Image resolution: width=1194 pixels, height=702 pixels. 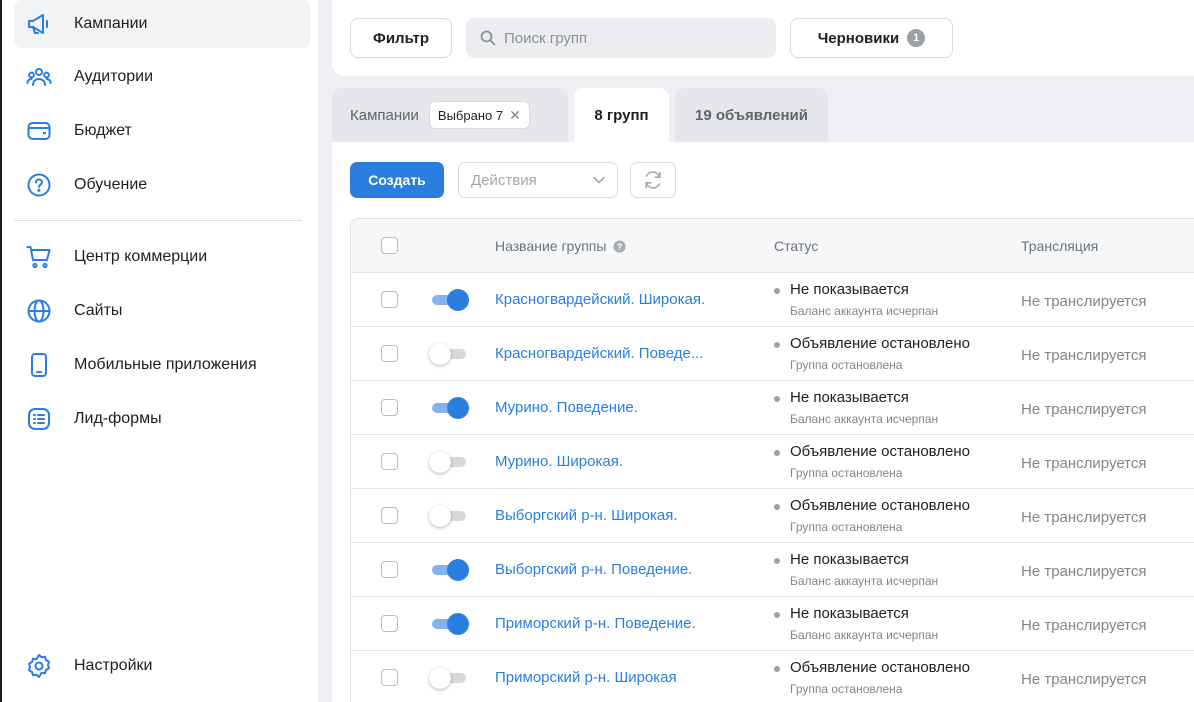 What do you see at coordinates (162, 77) in the screenshot?
I see `sidebar-item-audiences: Аудитории` at bounding box center [162, 77].